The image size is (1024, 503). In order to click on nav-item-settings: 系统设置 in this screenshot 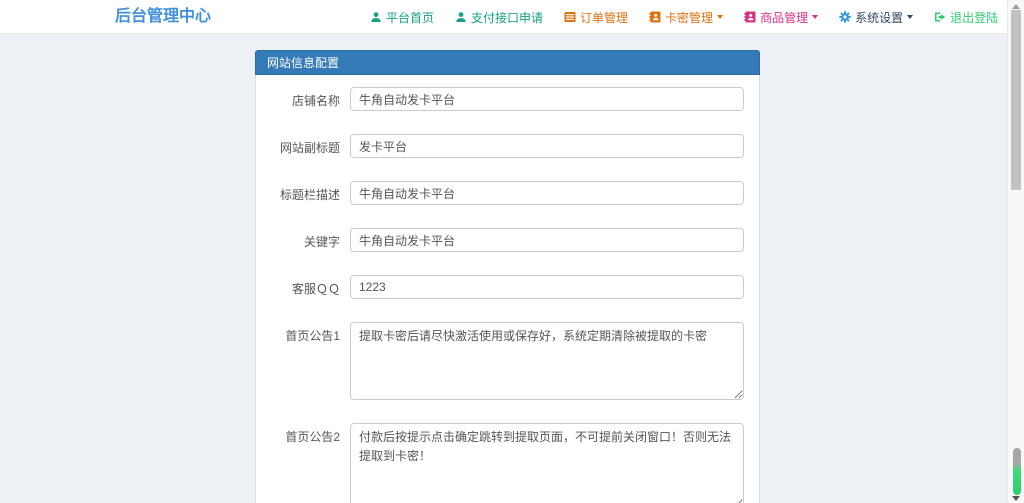, I will do `click(876, 17)`.